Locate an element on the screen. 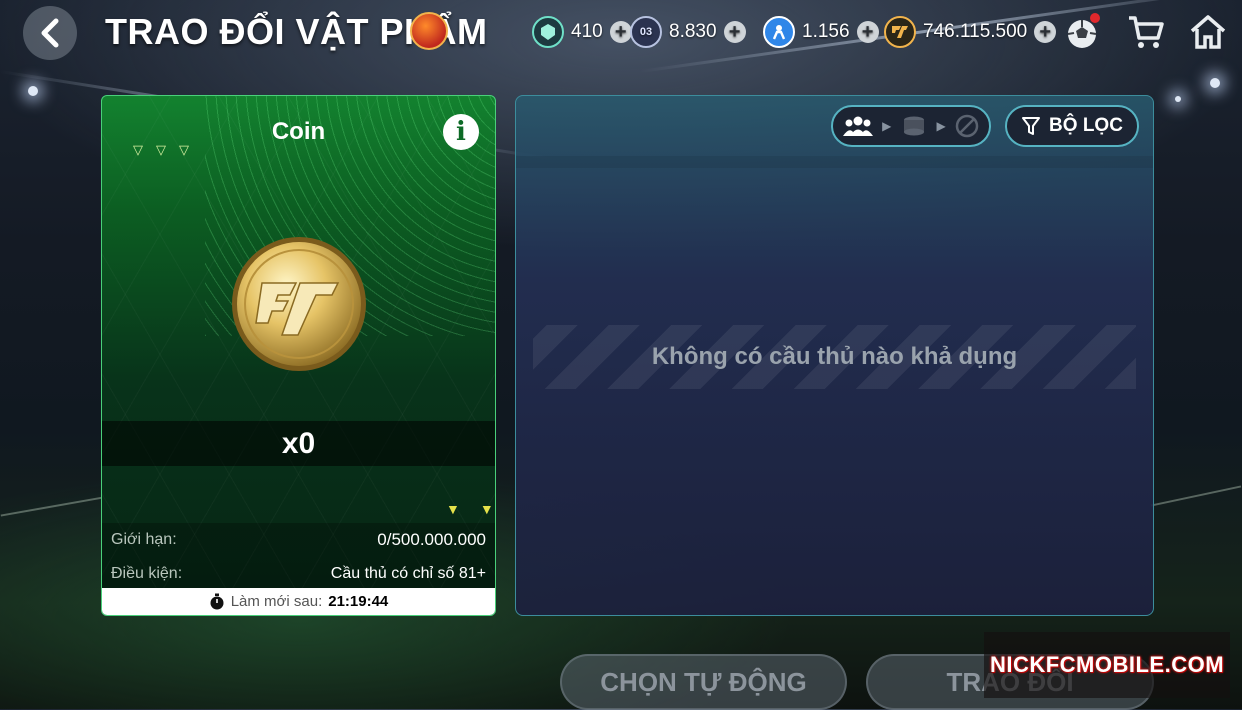  sort-toggle: ▶ ▶ is located at coordinates (911, 126).